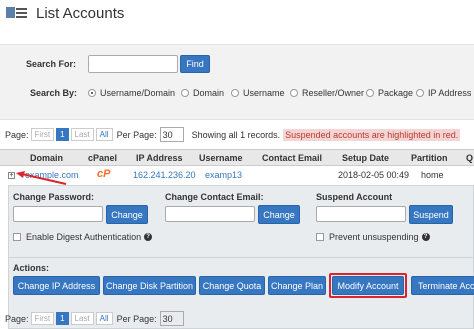 The image size is (474, 329). I want to click on col-domain: Domain, so click(46, 158).